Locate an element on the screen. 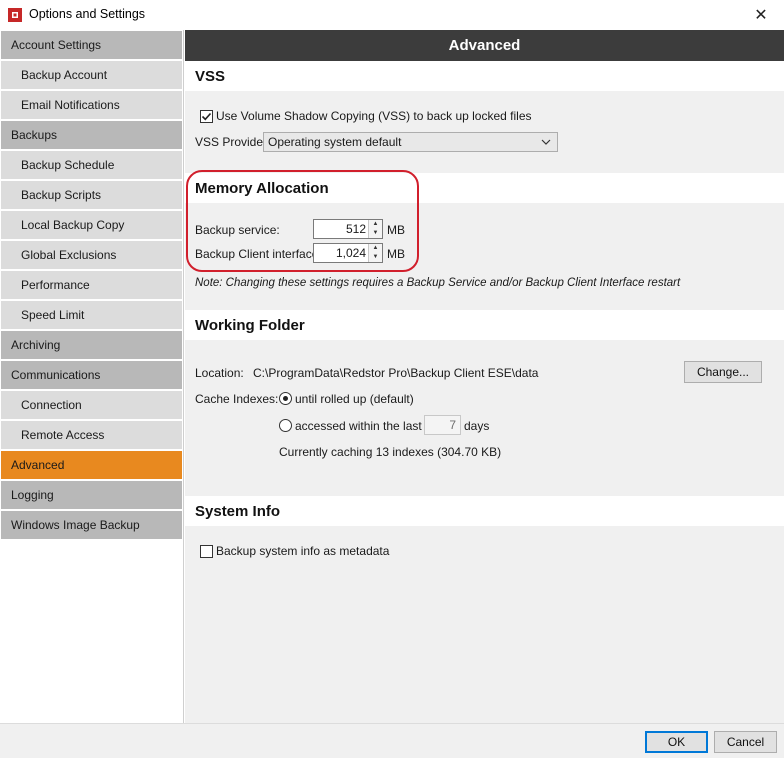 The width and height of the screenshot is (784, 758). sidebar-item-account-settings: Account Settings is located at coordinates (91, 45).